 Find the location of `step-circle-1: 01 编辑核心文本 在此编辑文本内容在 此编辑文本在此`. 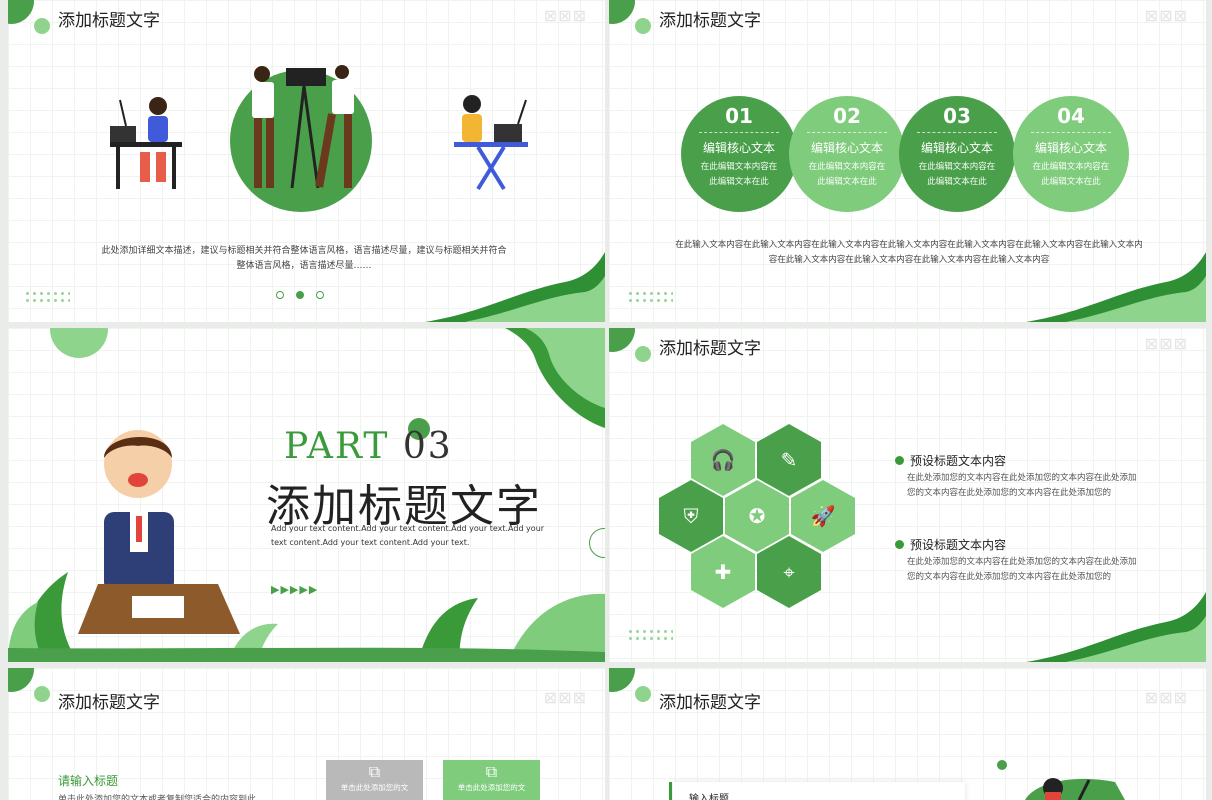

step-circle-1: 01 编辑核心文本 在此编辑文本内容在 此编辑文本在此 is located at coordinates (739, 154).